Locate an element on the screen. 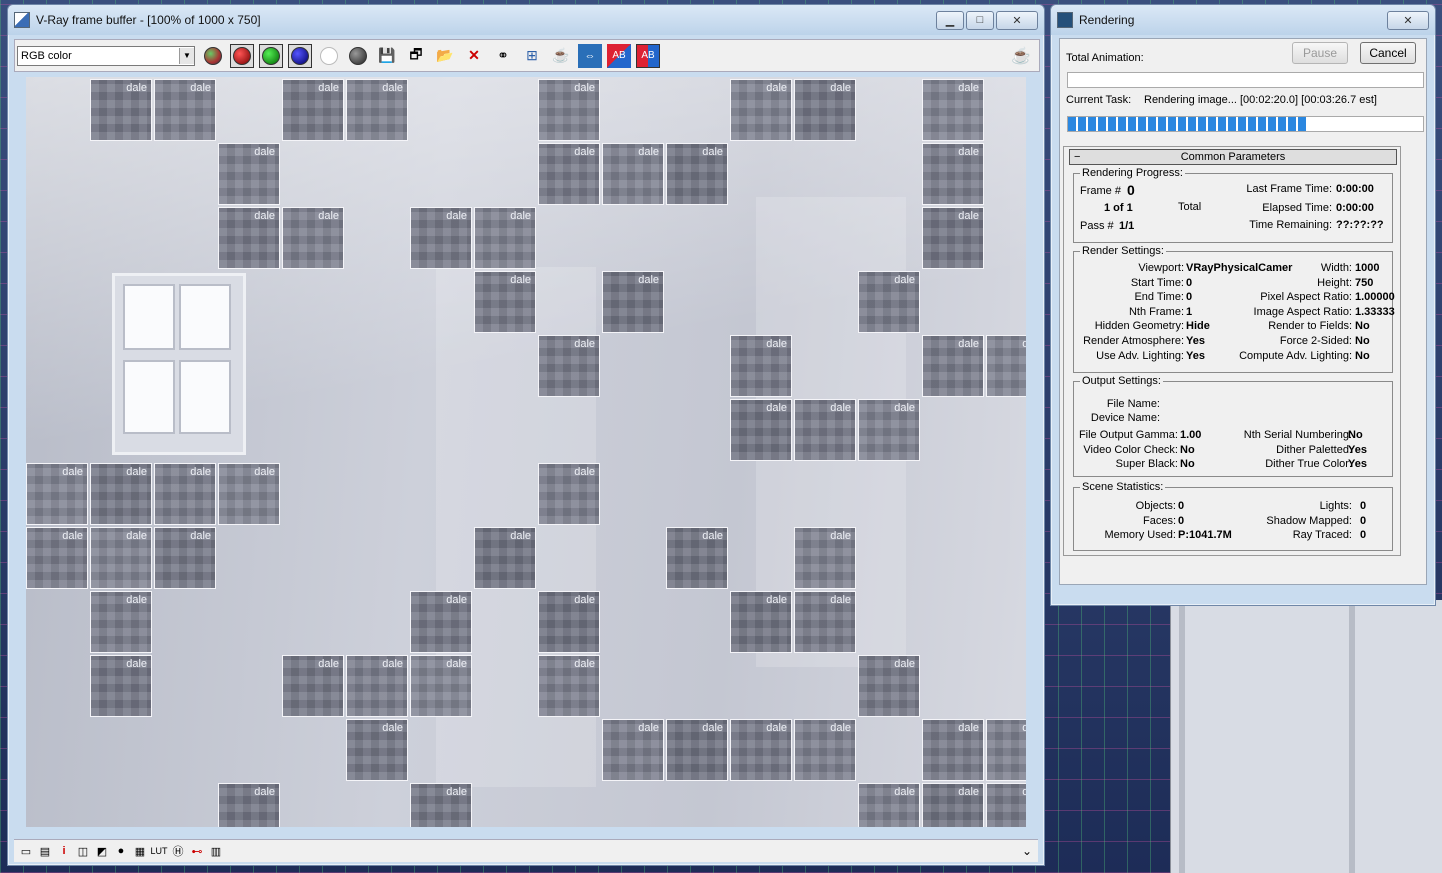 This screenshot has width=1442, height=873. render-teapot-icon: ☕ is located at coordinates (1021, 56).